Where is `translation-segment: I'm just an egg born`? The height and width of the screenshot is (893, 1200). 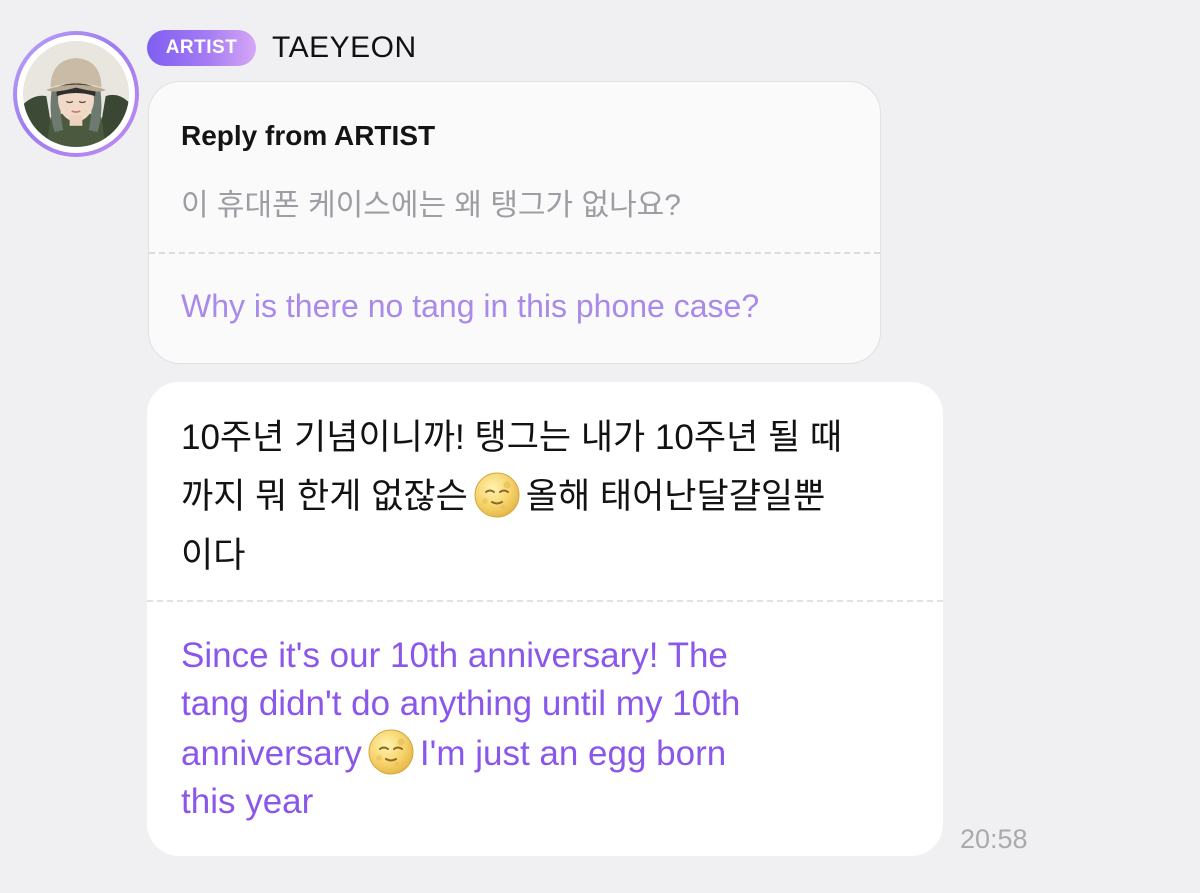
translation-segment: I'm just an egg born is located at coordinates (573, 753).